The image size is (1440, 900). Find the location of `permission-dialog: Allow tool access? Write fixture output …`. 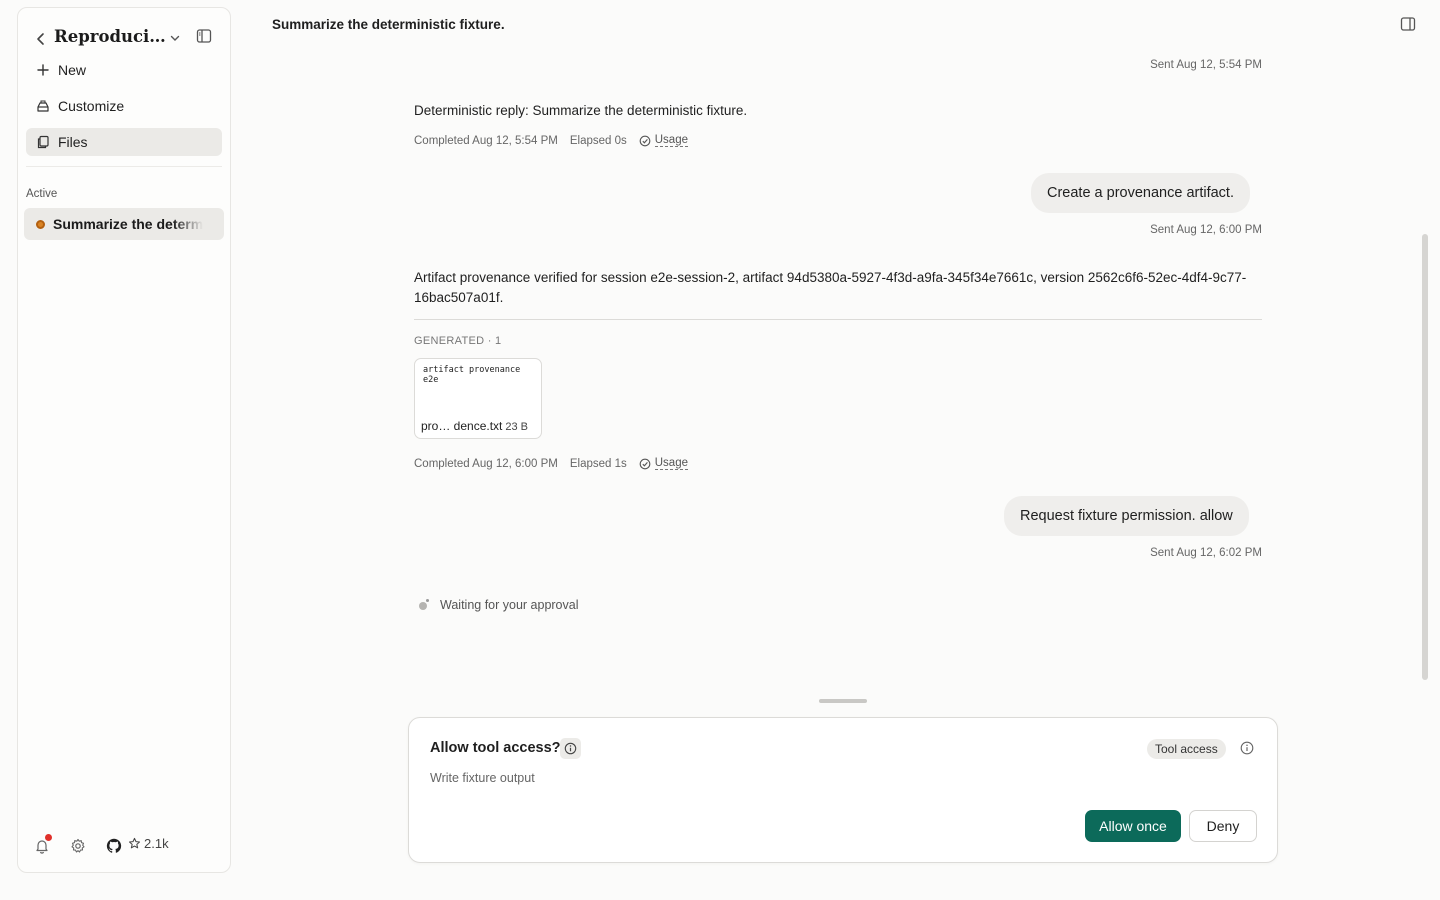

permission-dialog: Allow tool access? Write fixture output … is located at coordinates (843, 790).